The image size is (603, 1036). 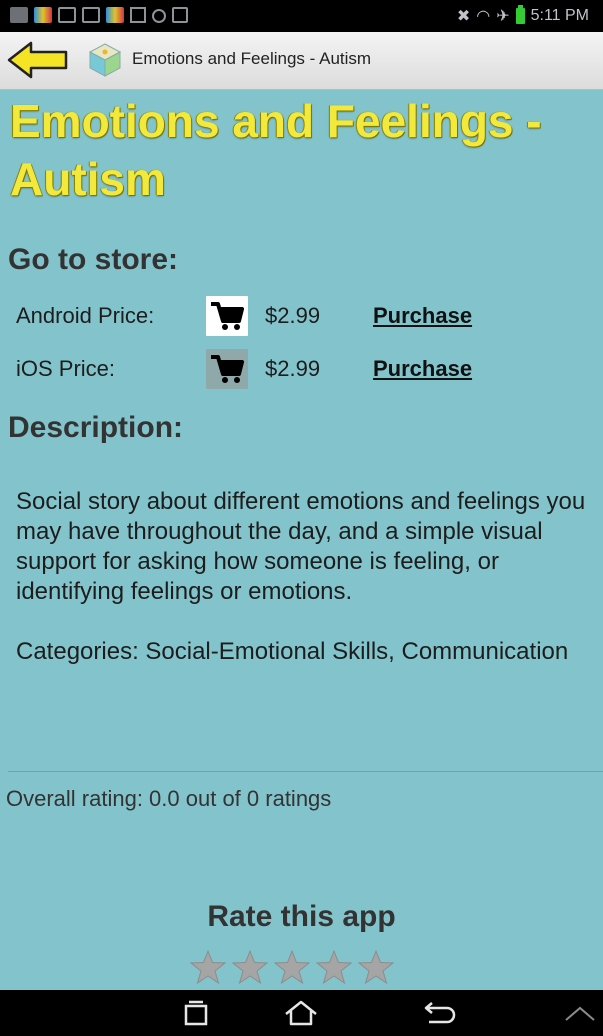 I want to click on android-price-row: Android Price: $2.99 Purchase, so click(x=244, y=316).